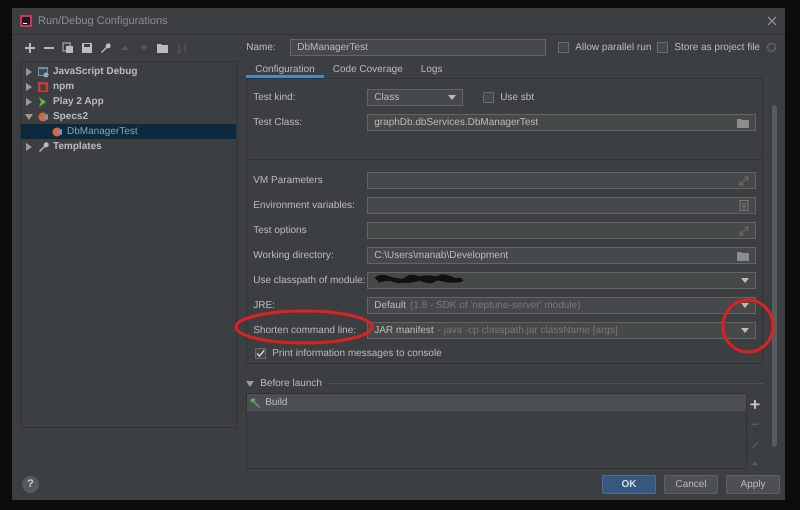 The width and height of the screenshot is (800, 510). I want to click on tab: Logs, so click(432, 71).